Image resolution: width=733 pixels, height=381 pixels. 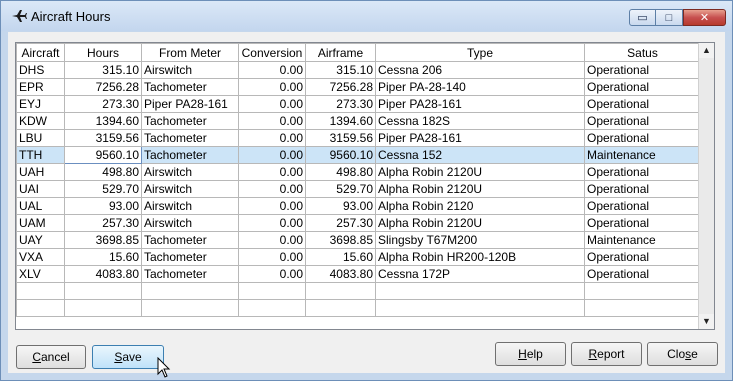 What do you see at coordinates (480, 189) in the screenshot?
I see `cell-type: Alpha Robin 2120U` at bounding box center [480, 189].